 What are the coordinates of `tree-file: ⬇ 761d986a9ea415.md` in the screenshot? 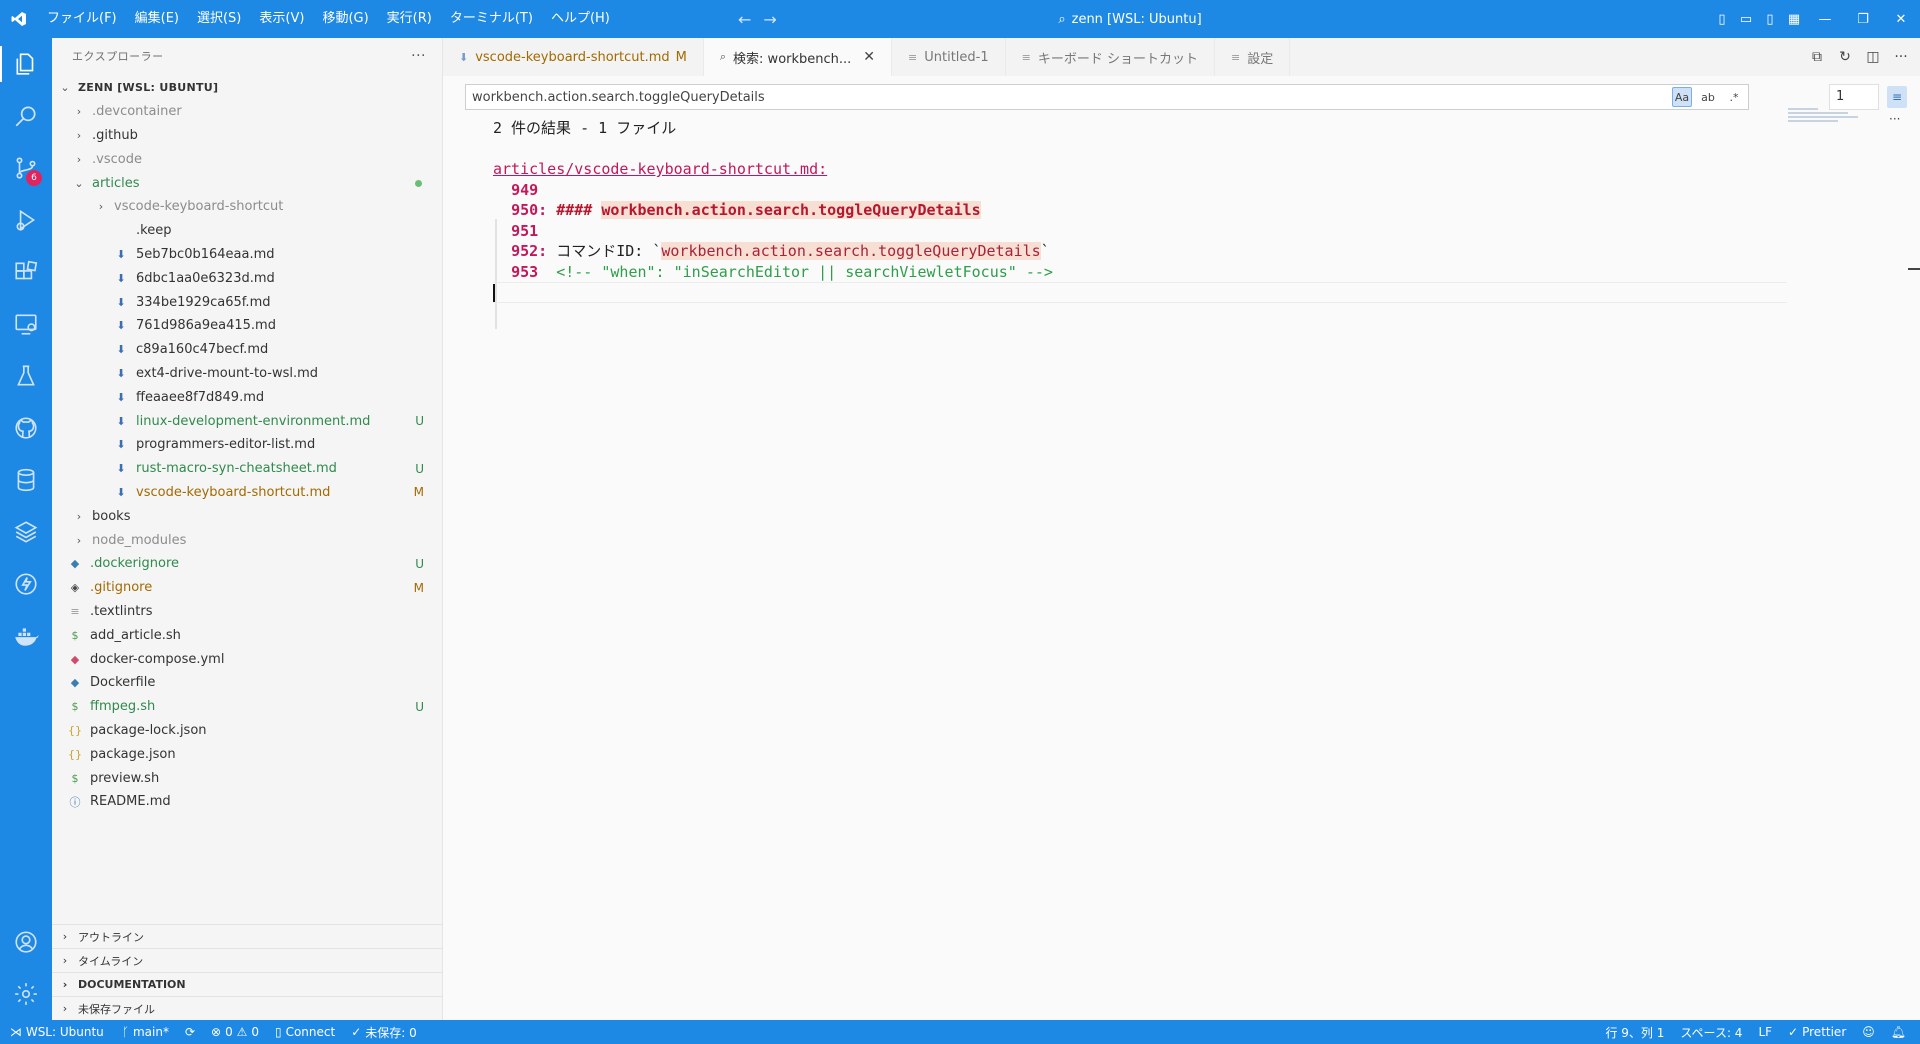 It's located at (247, 326).